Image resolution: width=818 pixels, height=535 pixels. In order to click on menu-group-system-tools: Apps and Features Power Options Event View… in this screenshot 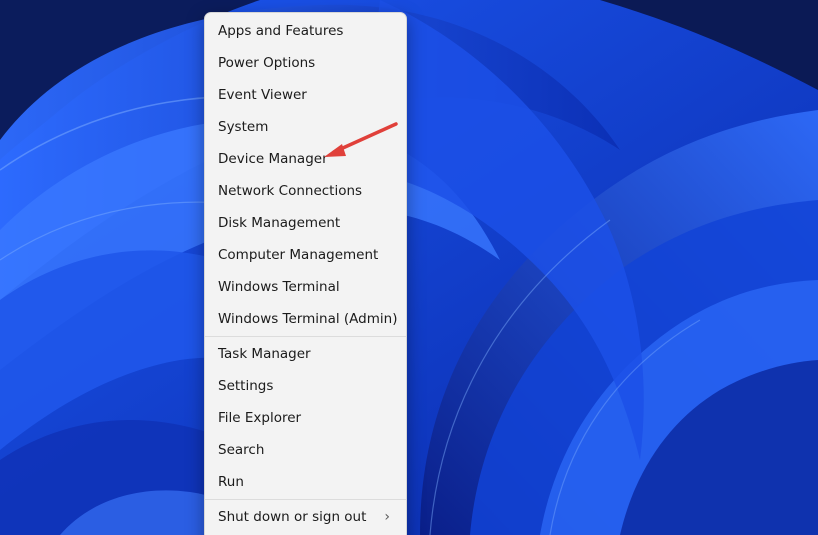, I will do `click(305, 175)`.